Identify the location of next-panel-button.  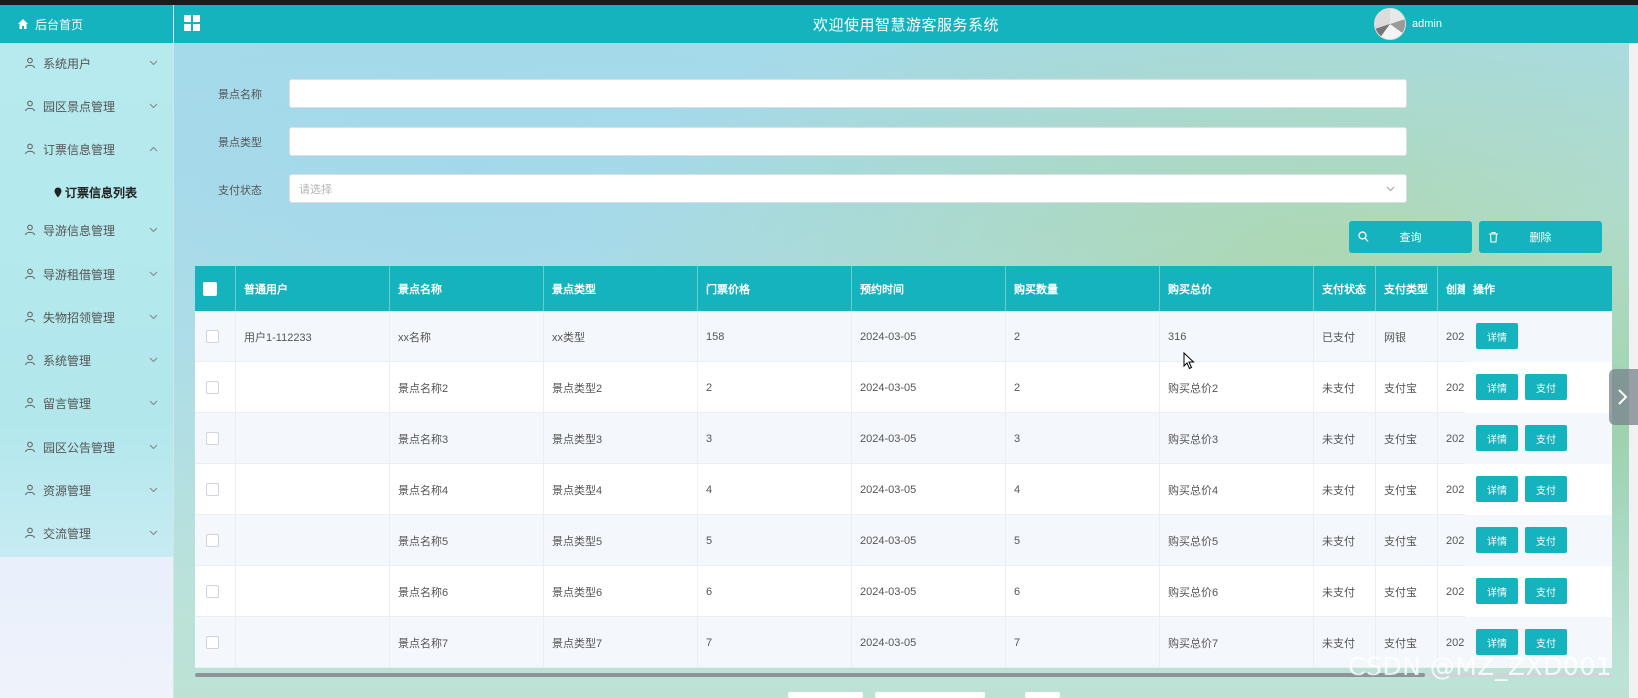
(1623, 397).